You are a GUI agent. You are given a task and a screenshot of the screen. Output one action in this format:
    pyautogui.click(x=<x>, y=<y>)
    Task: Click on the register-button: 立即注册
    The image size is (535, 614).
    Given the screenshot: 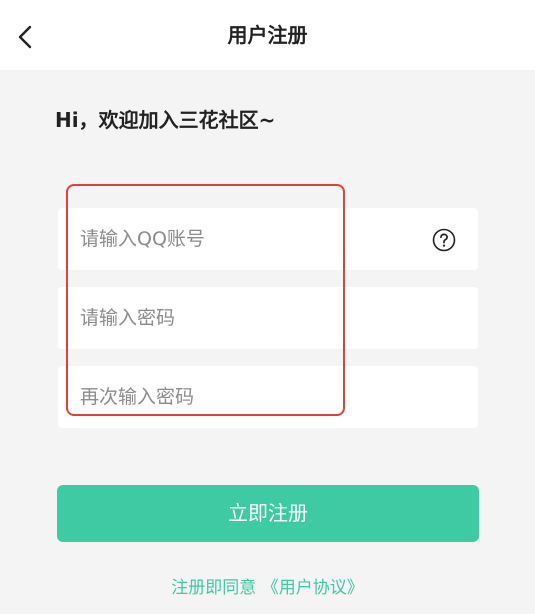 What is the action you would take?
    pyautogui.click(x=268, y=513)
    